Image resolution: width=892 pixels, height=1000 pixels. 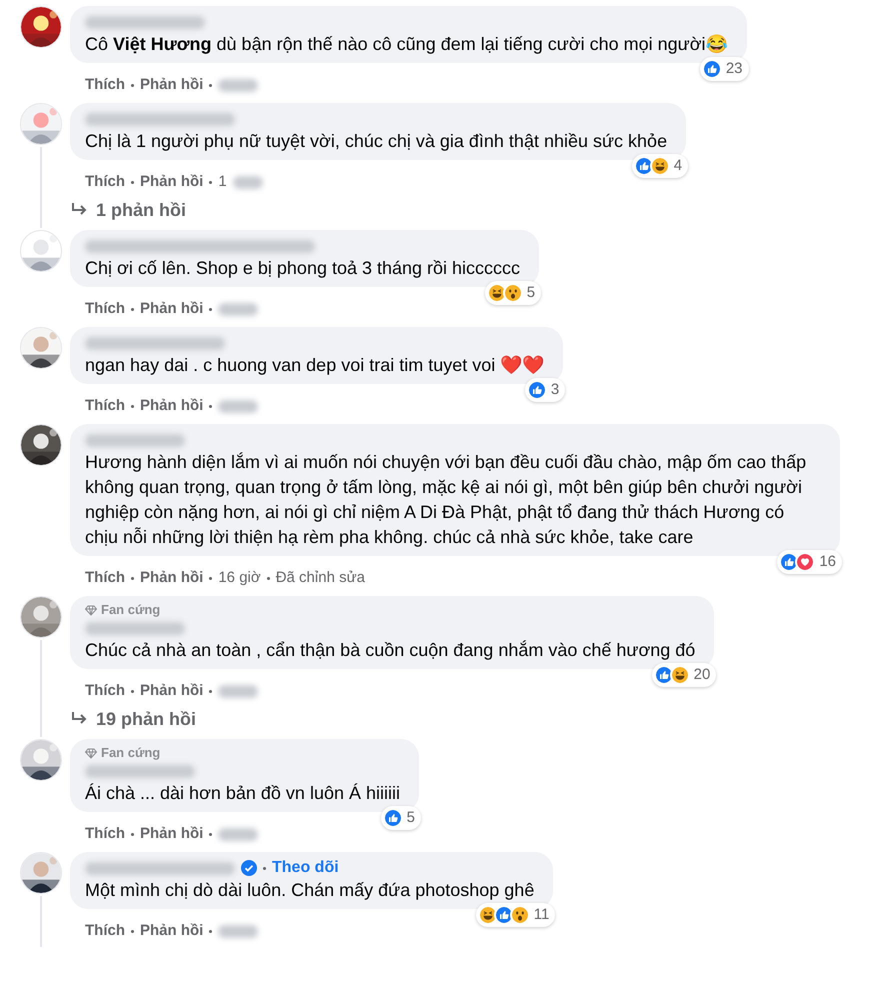 I want to click on reaction-count-badge: 16, so click(x=809, y=562).